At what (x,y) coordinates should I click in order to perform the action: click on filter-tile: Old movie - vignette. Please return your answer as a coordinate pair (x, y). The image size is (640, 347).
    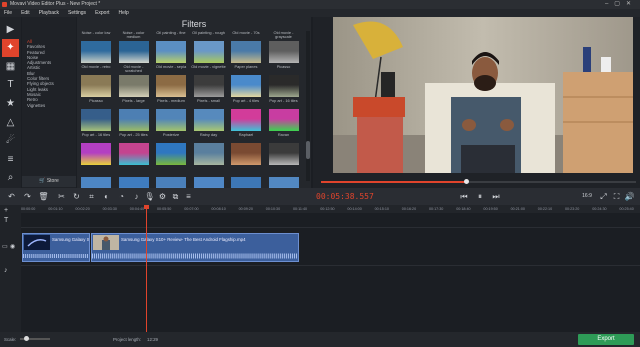
    Looking at the image, I should click on (209, 81).